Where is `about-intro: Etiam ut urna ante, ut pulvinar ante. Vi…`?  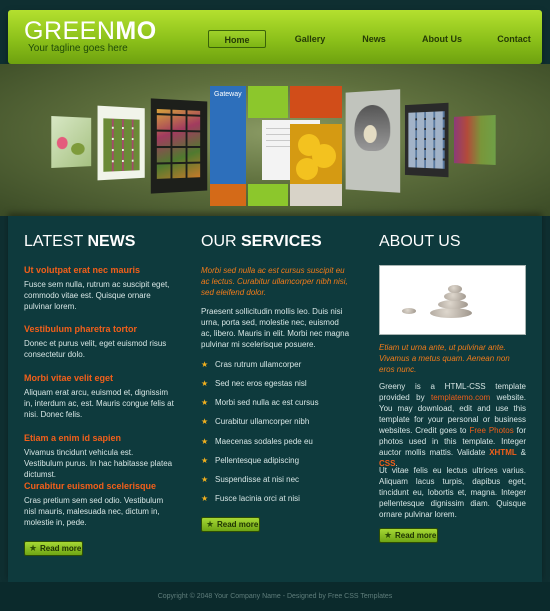
about-intro: Etiam ut urna ante, ut pulvinar ante. Vi… is located at coordinates (444, 358).